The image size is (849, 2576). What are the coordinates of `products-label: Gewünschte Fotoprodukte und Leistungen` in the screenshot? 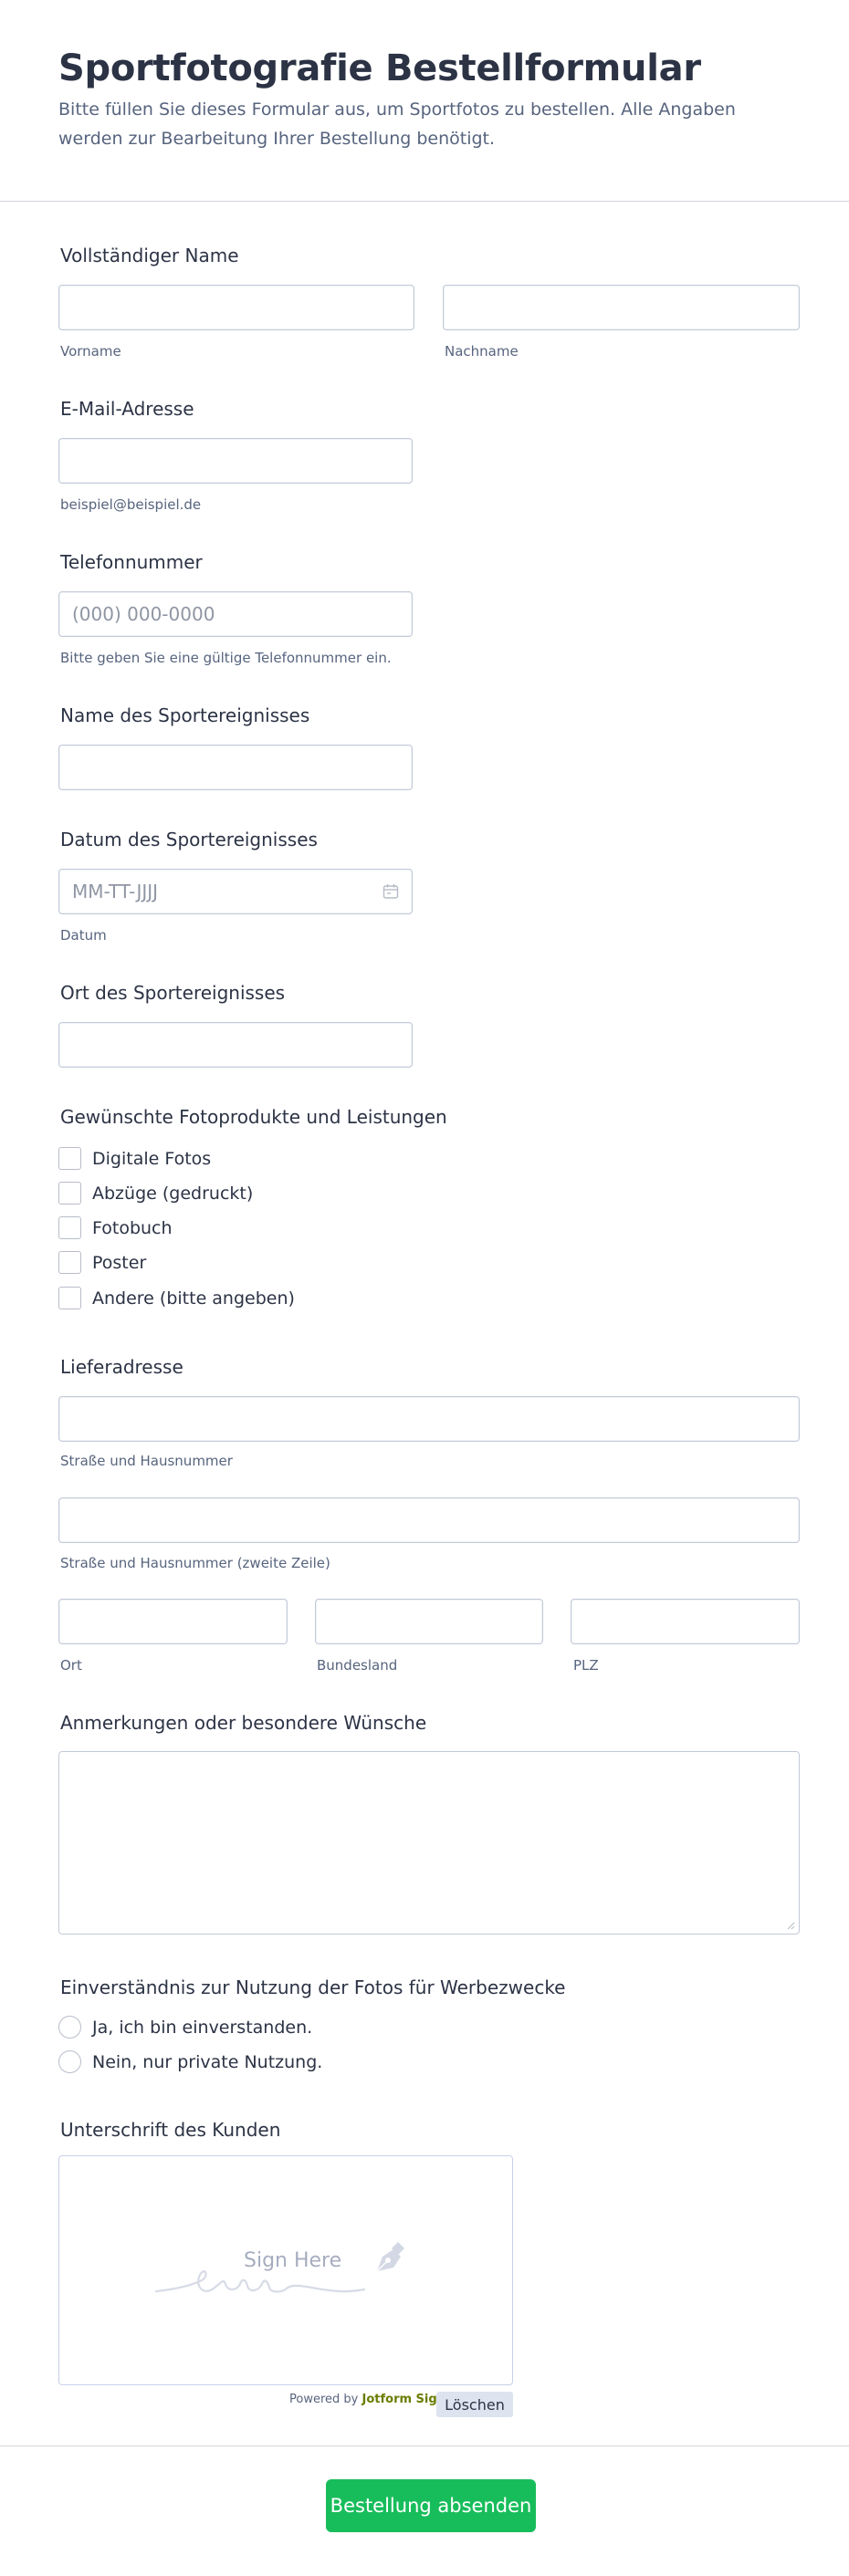 It's located at (254, 1117).